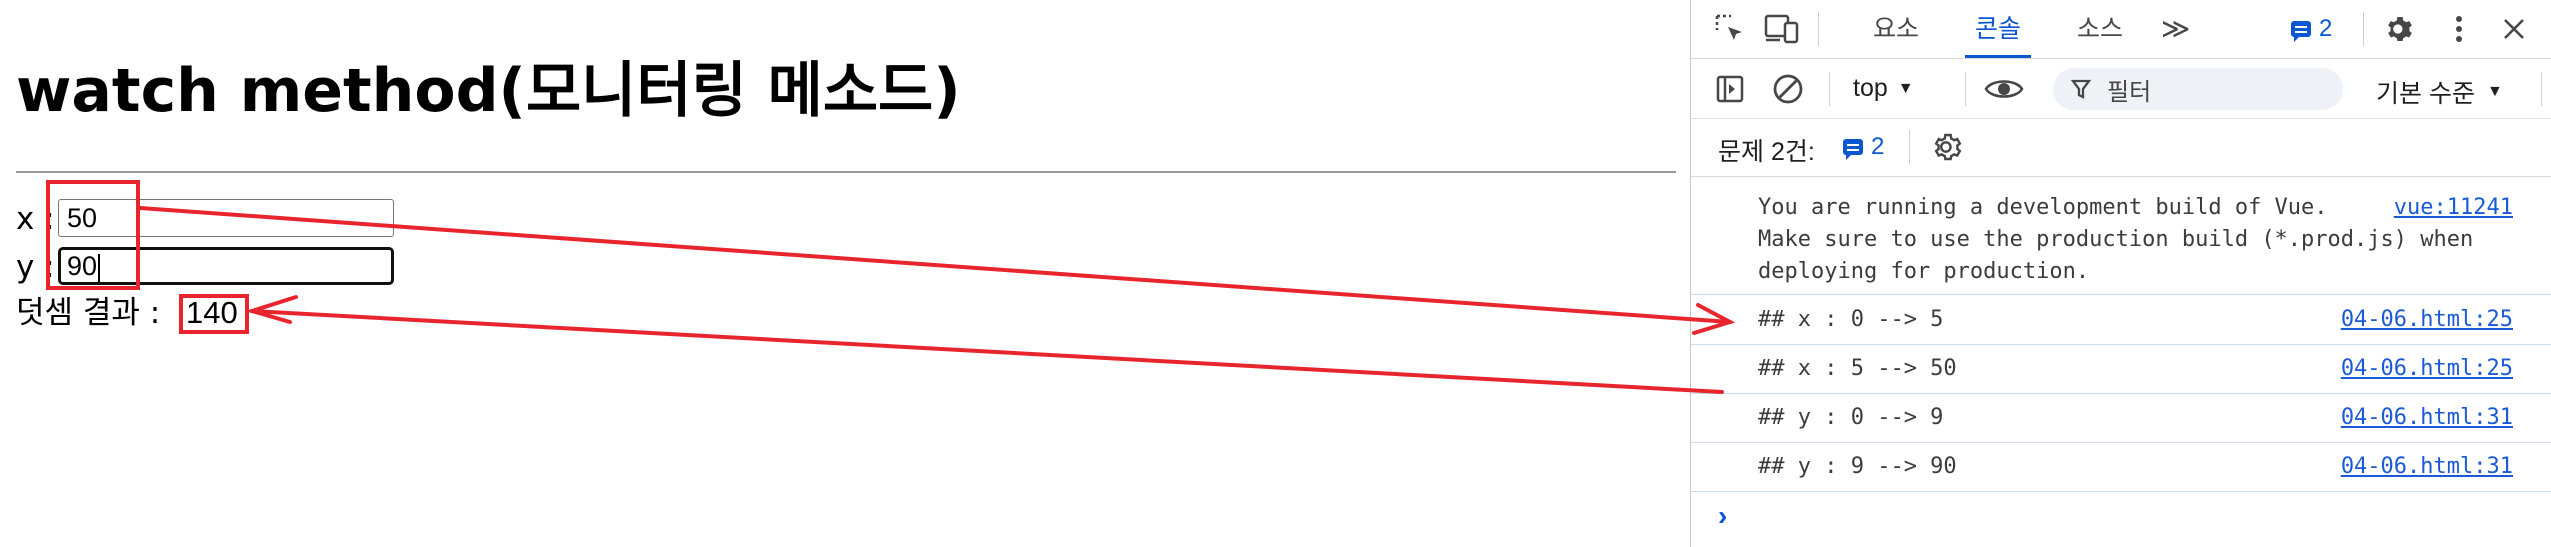 This screenshot has width=2551, height=547. What do you see at coordinates (2121, 418) in the screenshot?
I see `console-message: ## y : 0 --> 9 04-06.html:31` at bounding box center [2121, 418].